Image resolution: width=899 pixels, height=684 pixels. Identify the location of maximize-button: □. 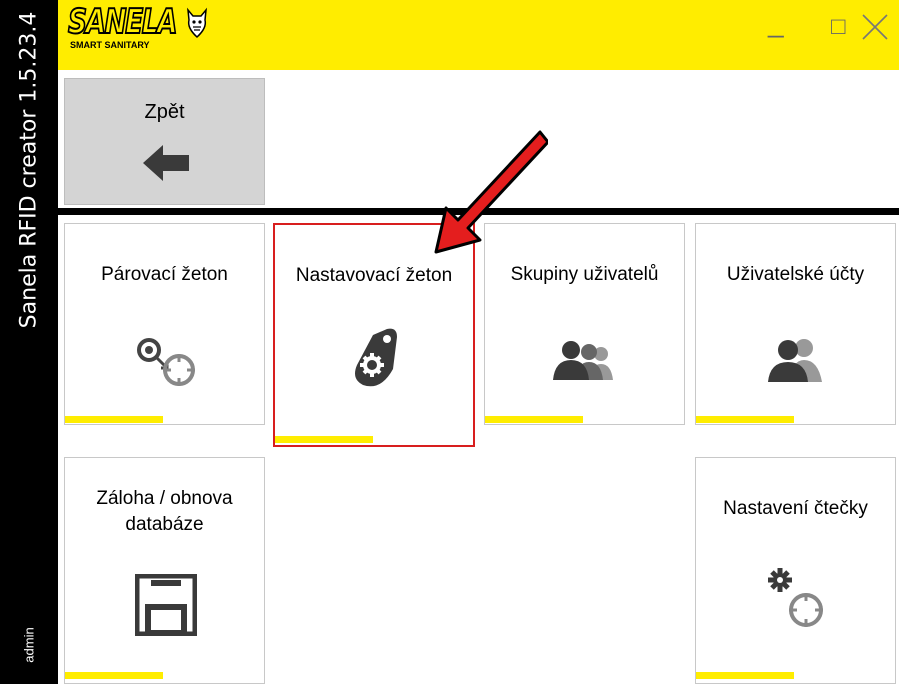
(838, 27).